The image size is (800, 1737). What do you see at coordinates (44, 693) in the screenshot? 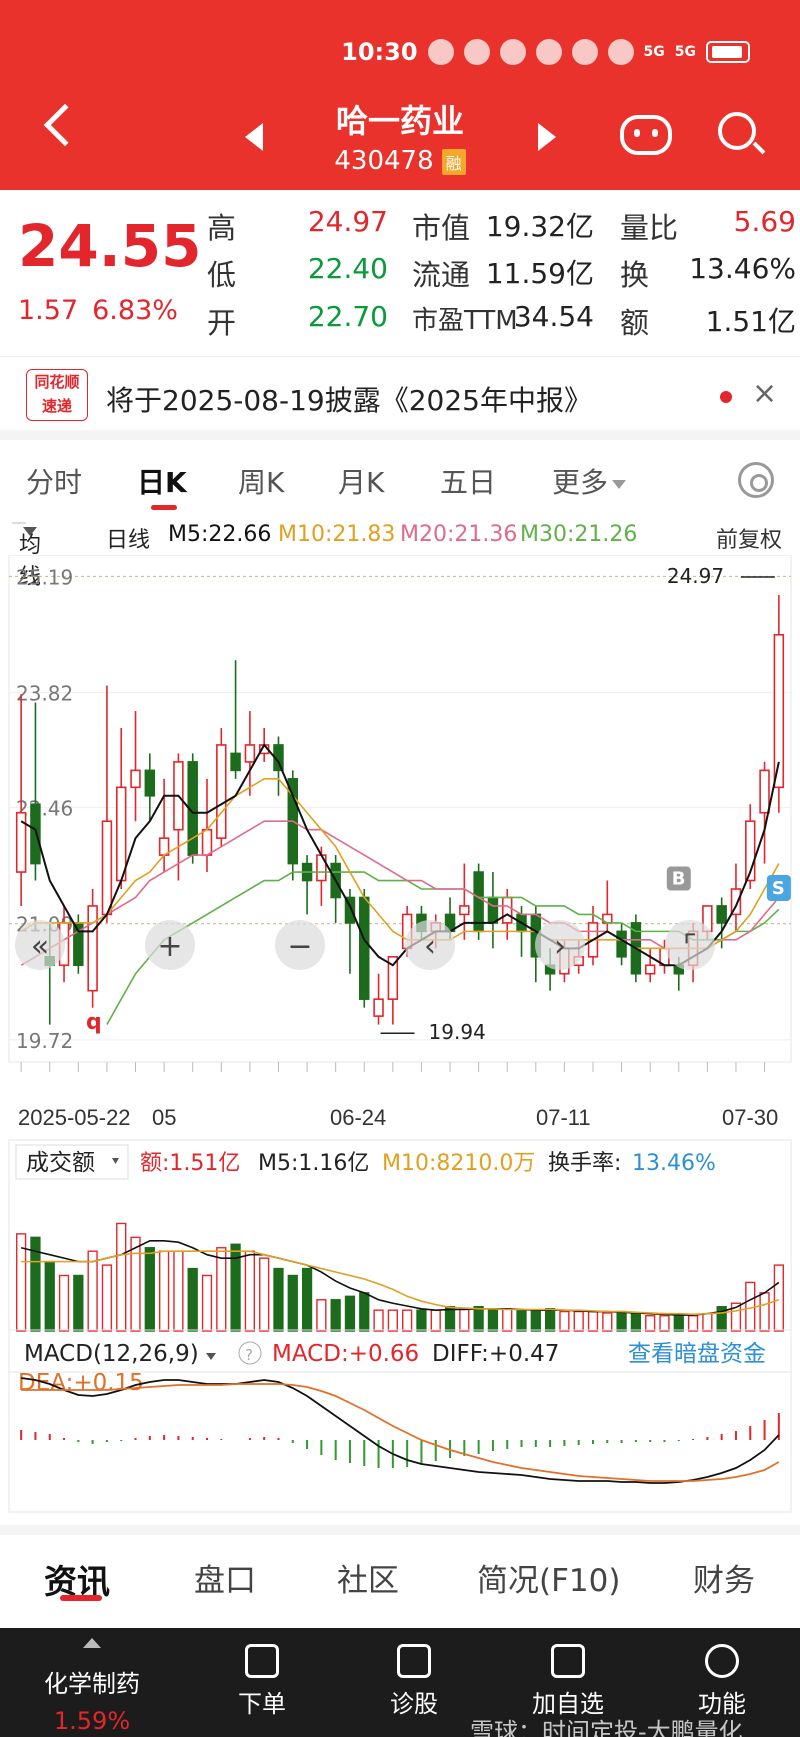
I see `y-tick-label: 23.82` at bounding box center [44, 693].